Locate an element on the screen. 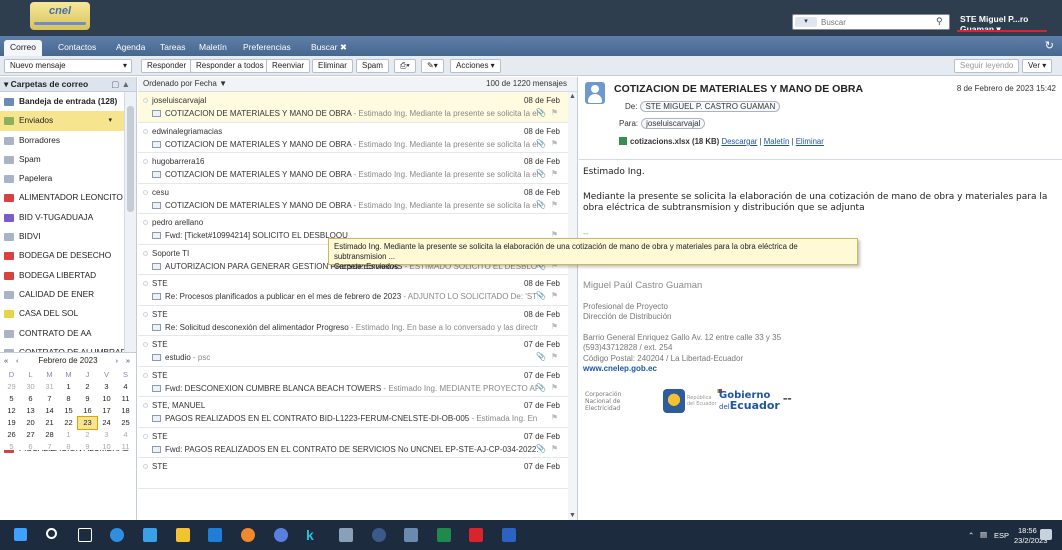 This screenshot has height=550, width=1062. tag-button: ✎▾ is located at coordinates (432, 66).